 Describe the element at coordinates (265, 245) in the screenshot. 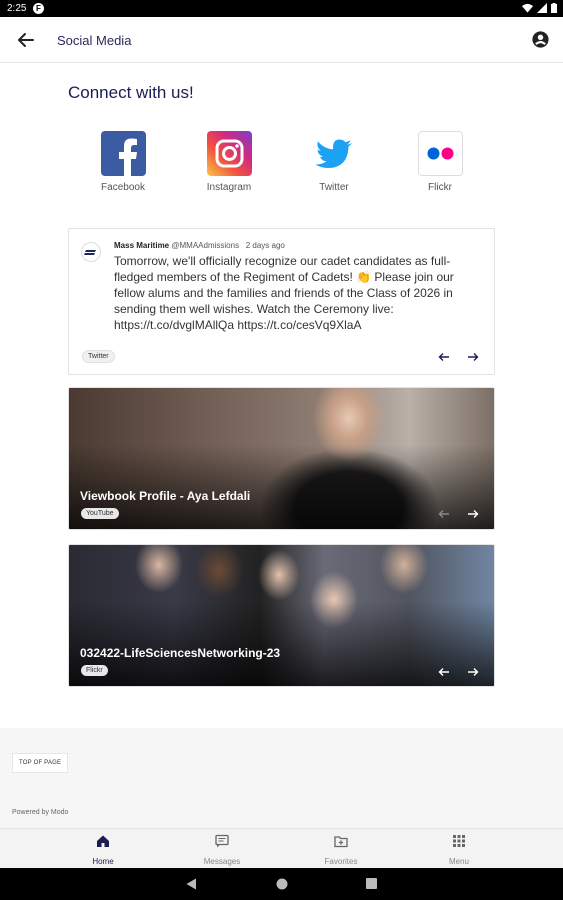

I see `tweet-time: 2 days ago` at that location.